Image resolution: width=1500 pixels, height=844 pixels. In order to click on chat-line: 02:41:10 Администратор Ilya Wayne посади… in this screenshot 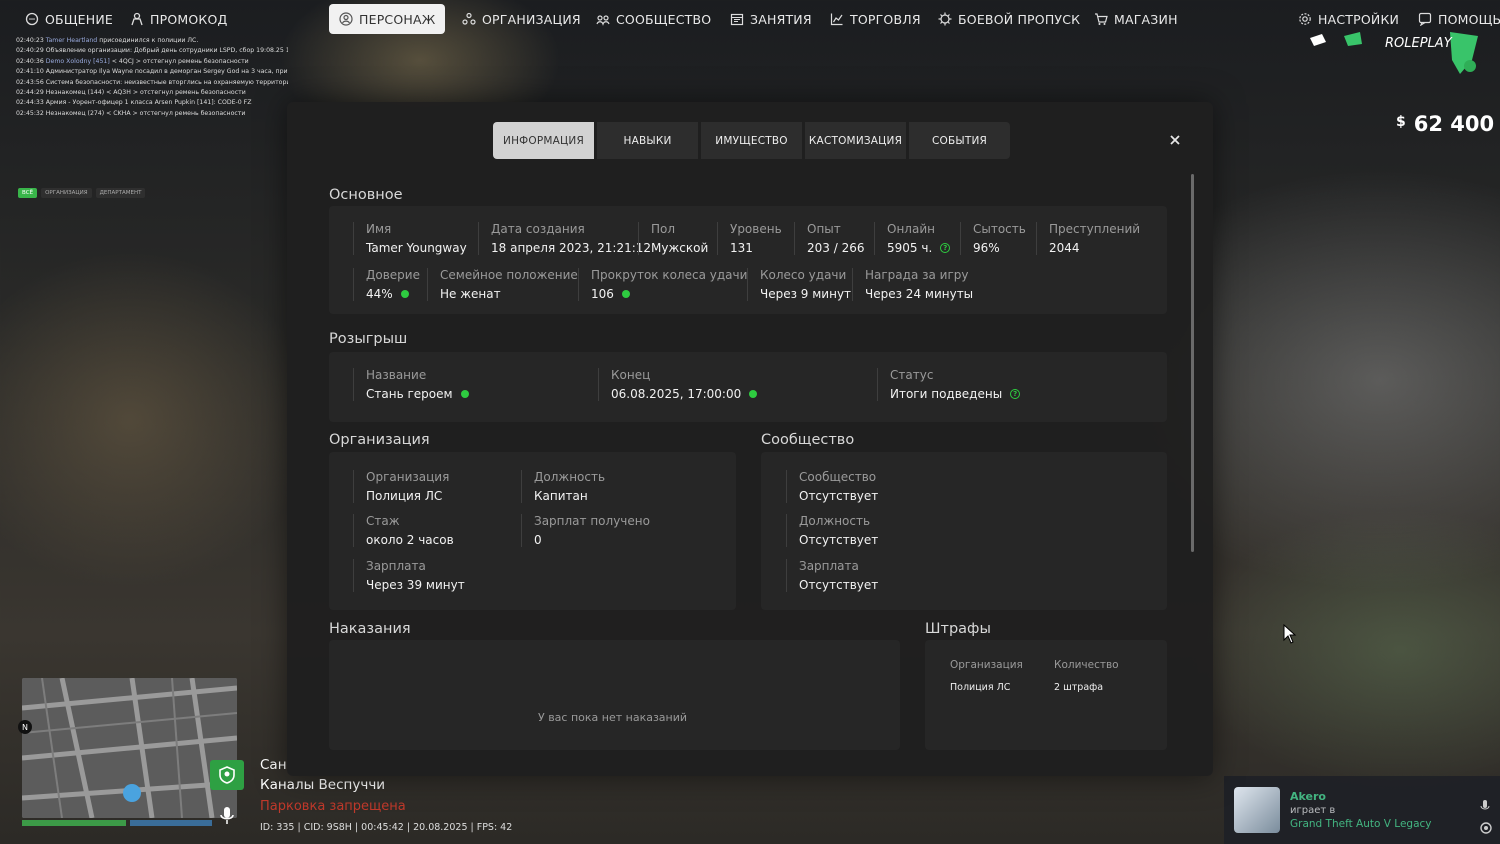, I will do `click(152, 72)`.